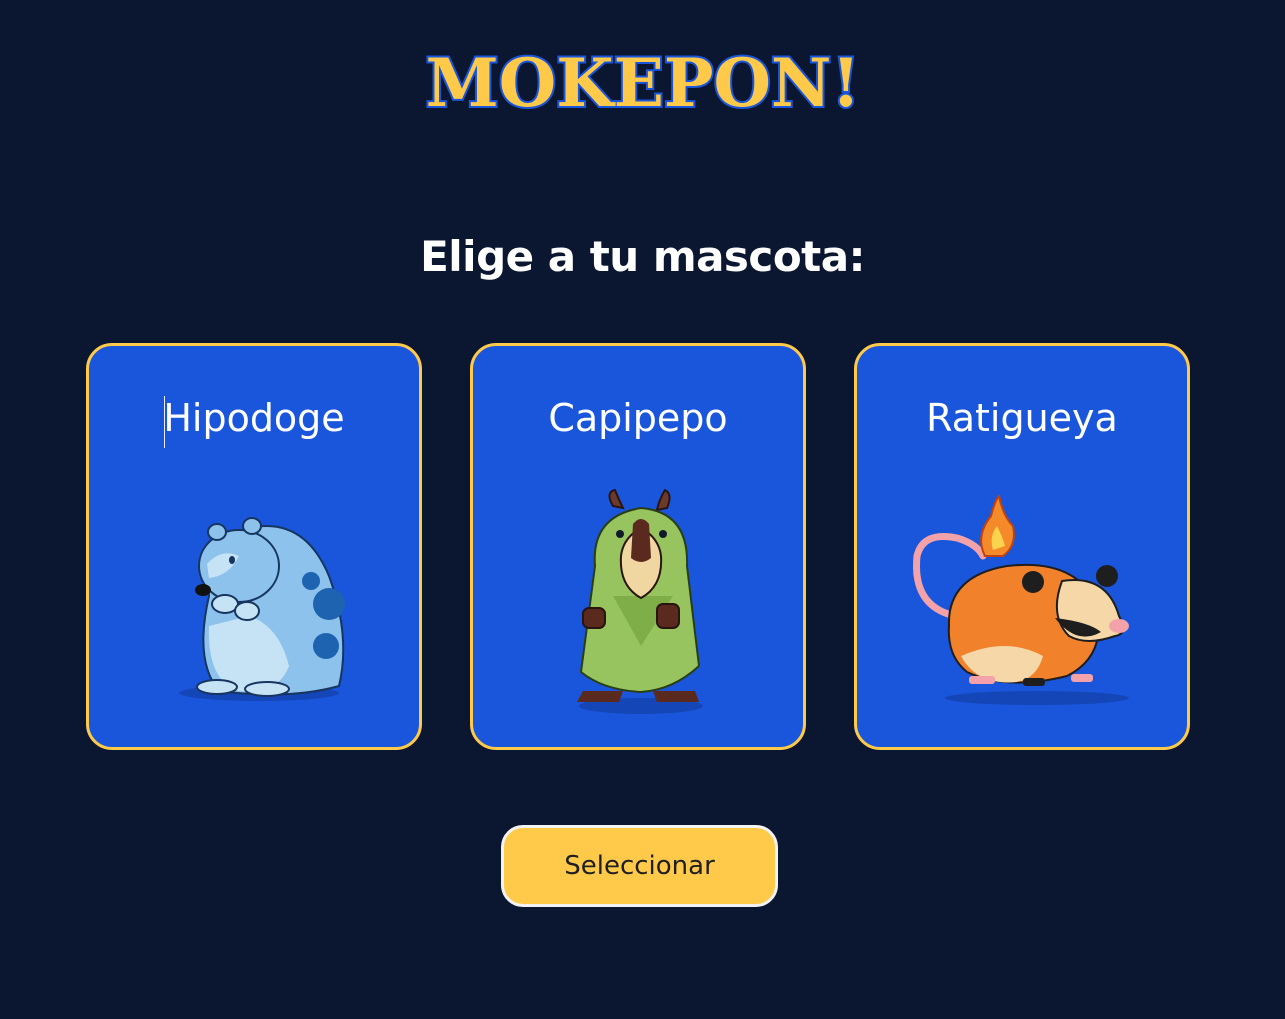 The height and width of the screenshot is (1019, 1285). I want to click on logo-wordmark: MOKEPON!, so click(642, 82).